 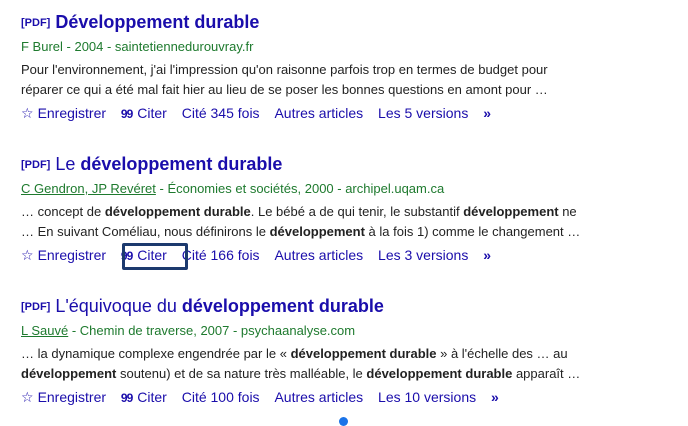 I want to click on cited-by-link: Cité 100 fois, so click(x=221, y=397).